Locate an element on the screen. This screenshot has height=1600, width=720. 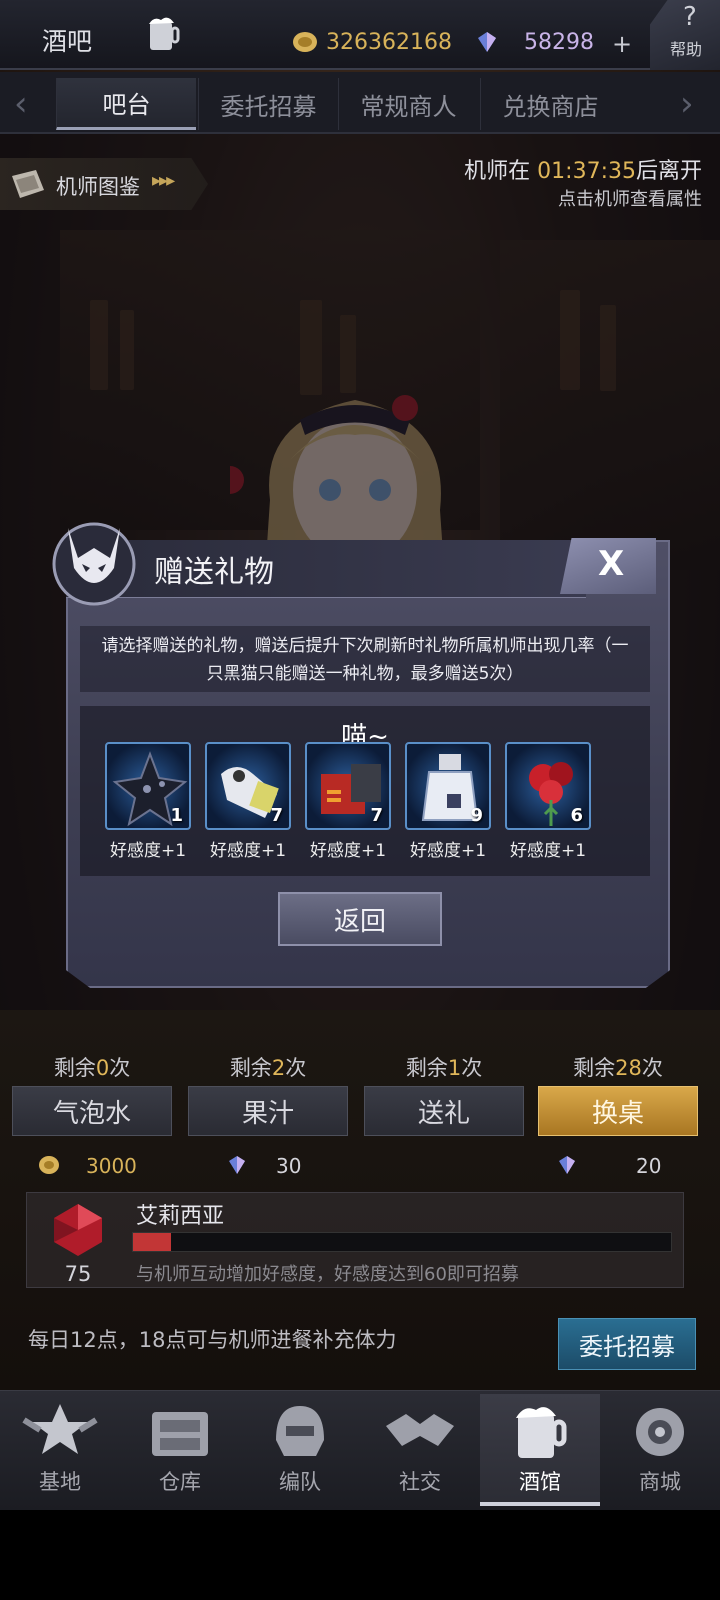
pilot-codex-button: 机师图鉴 ▸▸▸ is located at coordinates (104, 184).